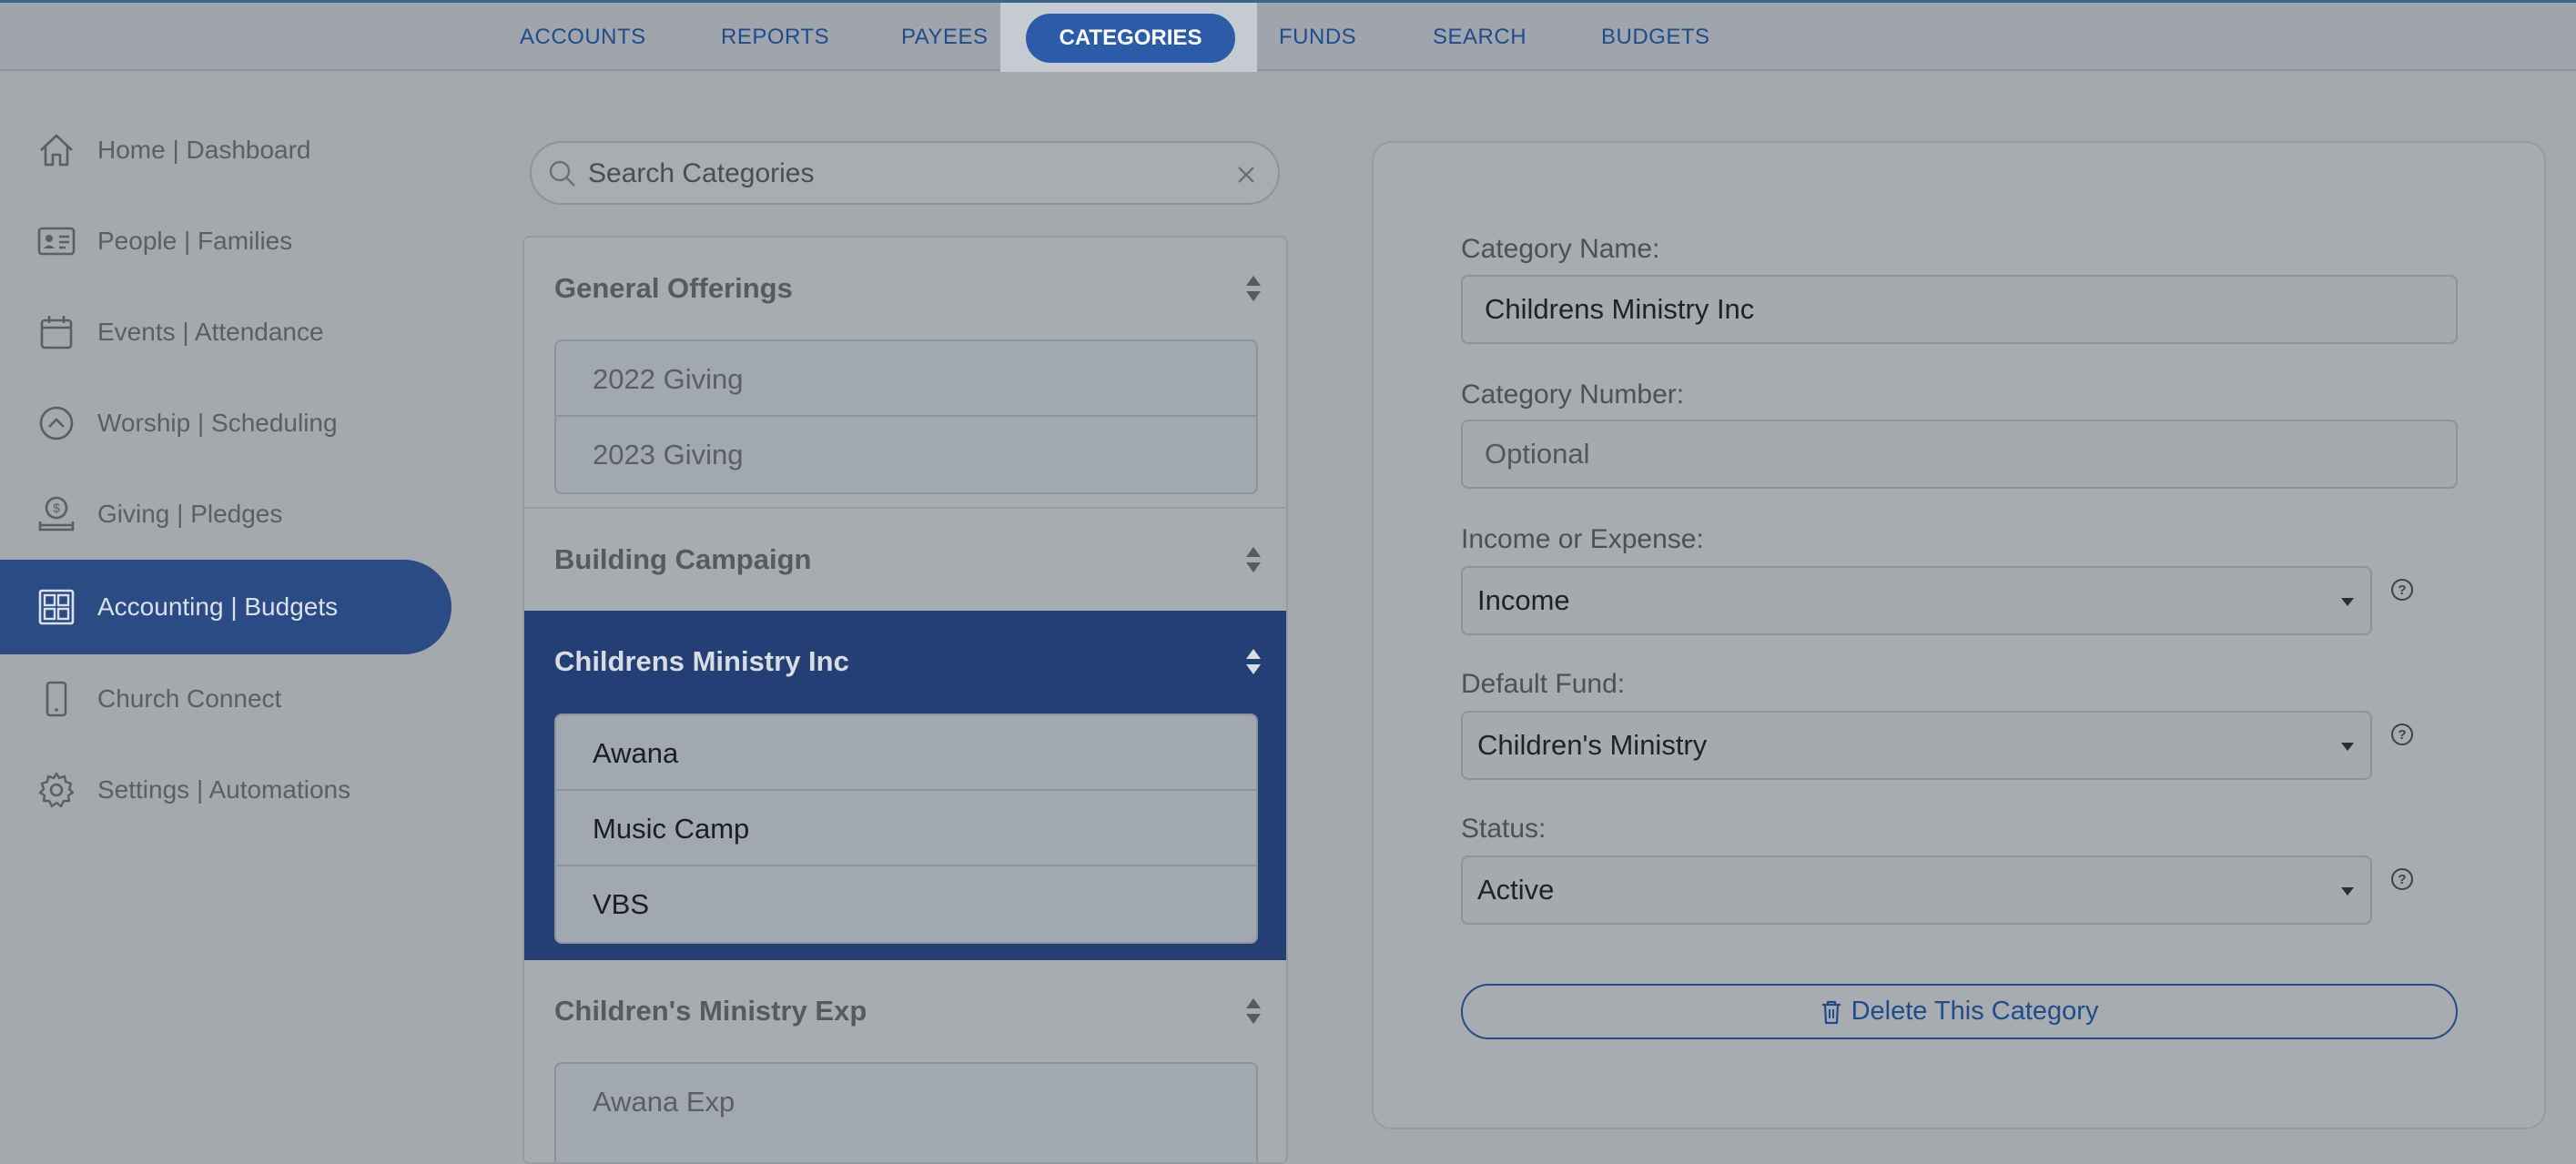 This screenshot has height=1164, width=2576. What do you see at coordinates (1917, 746) in the screenshot?
I see `default-fund-select: Children's Ministry` at bounding box center [1917, 746].